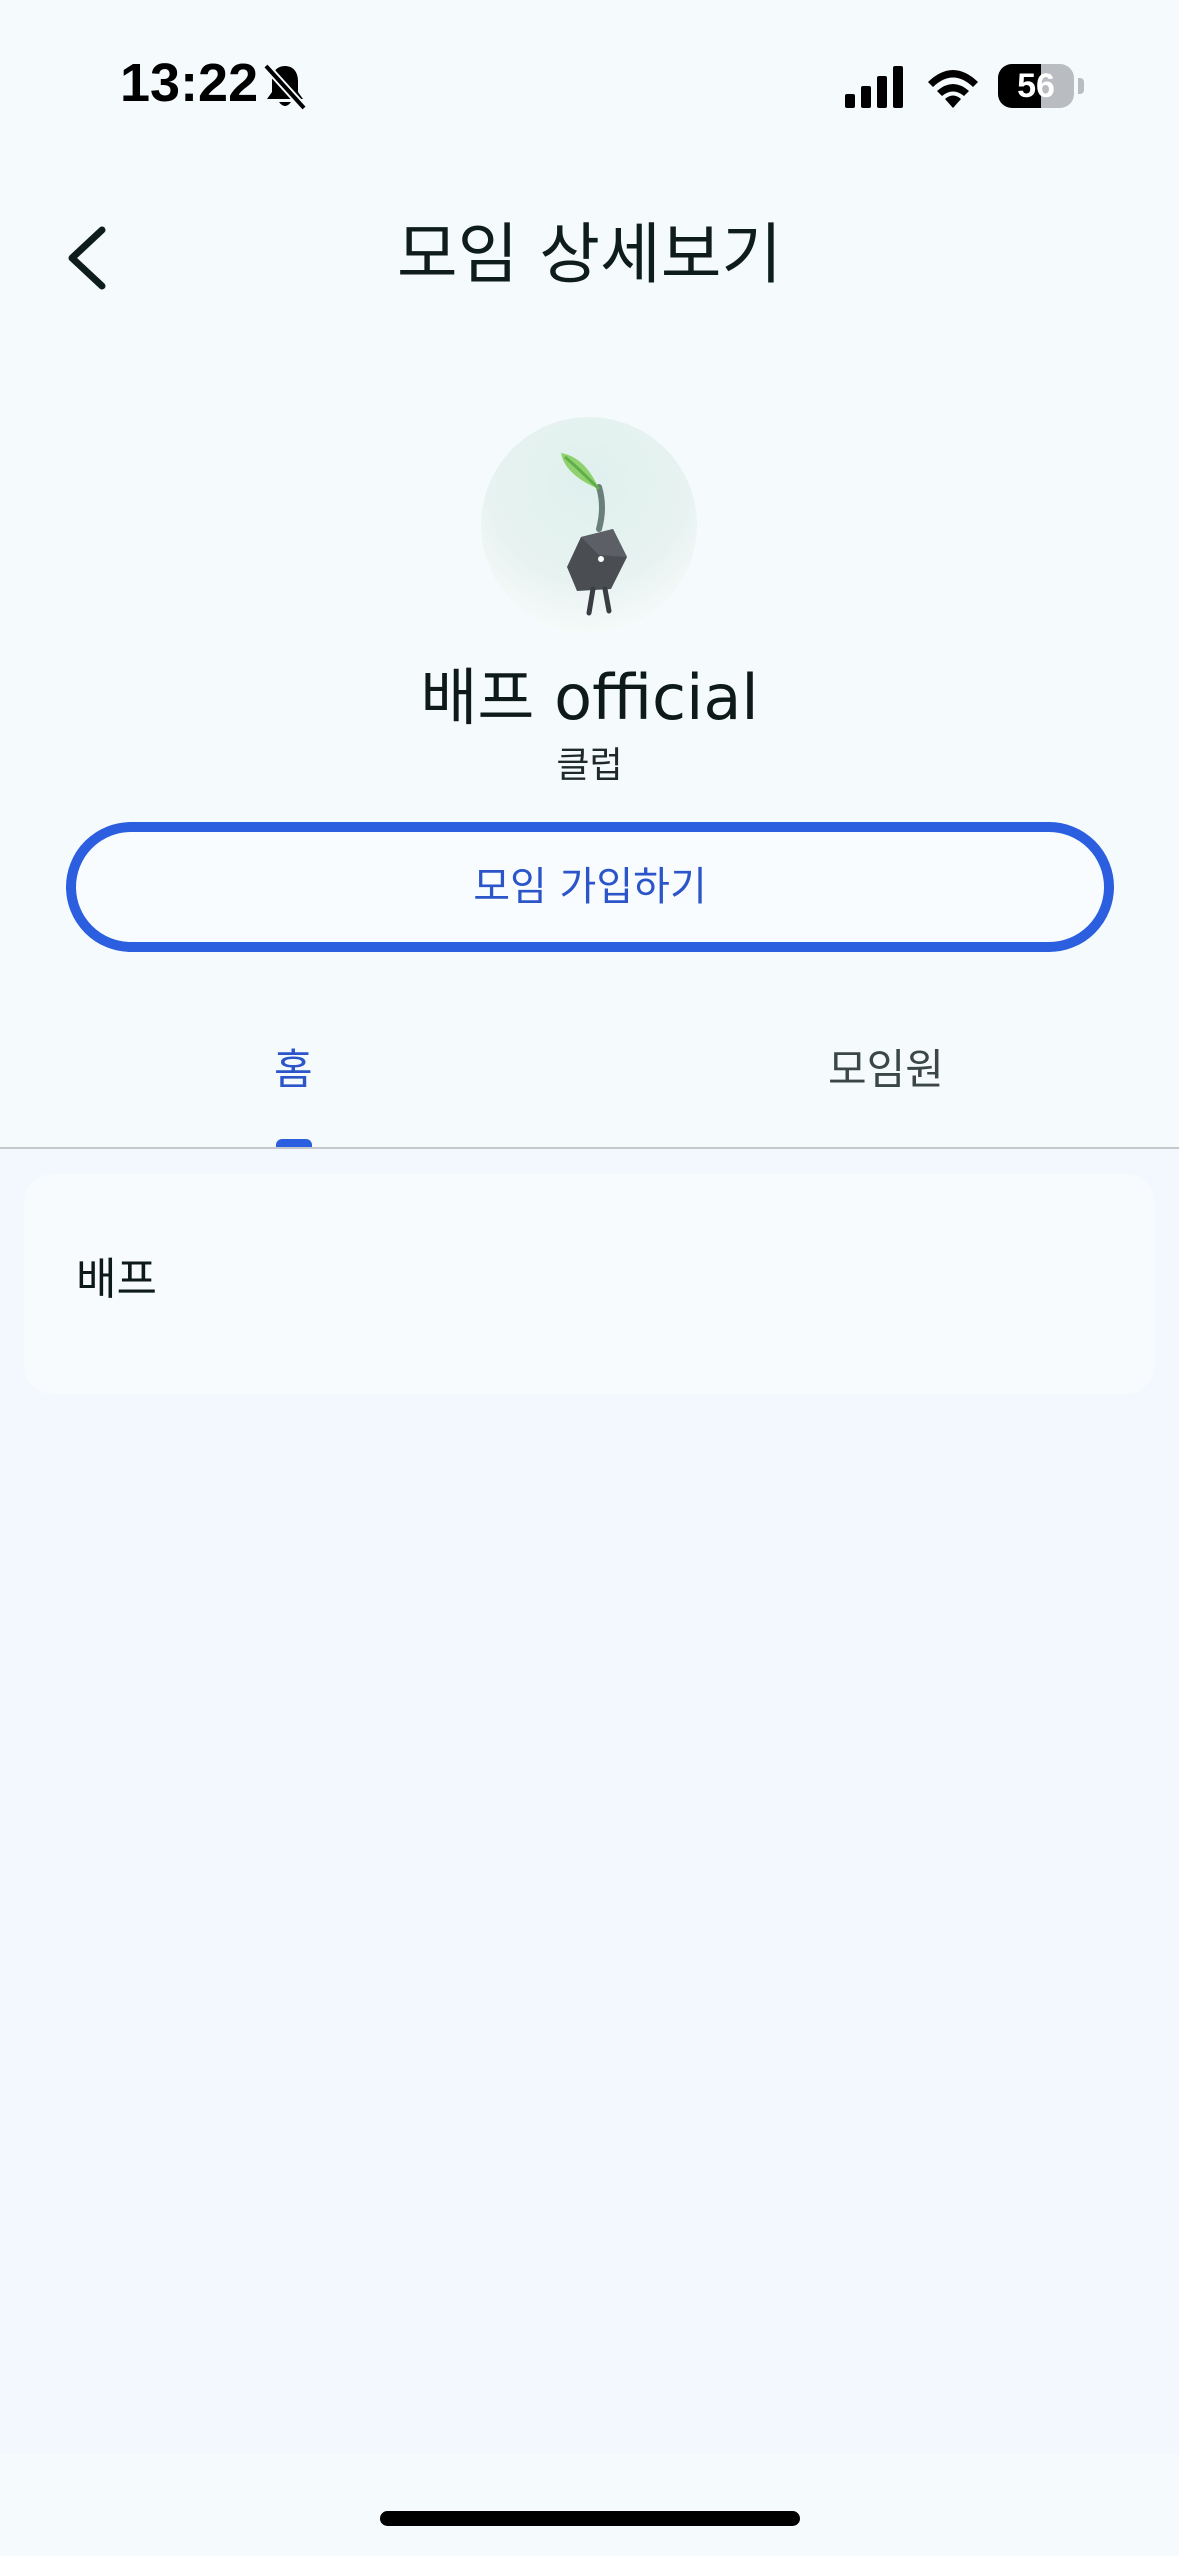 The image size is (1179, 2556). What do you see at coordinates (874, 87) in the screenshot?
I see `cellular-signal-icon` at bounding box center [874, 87].